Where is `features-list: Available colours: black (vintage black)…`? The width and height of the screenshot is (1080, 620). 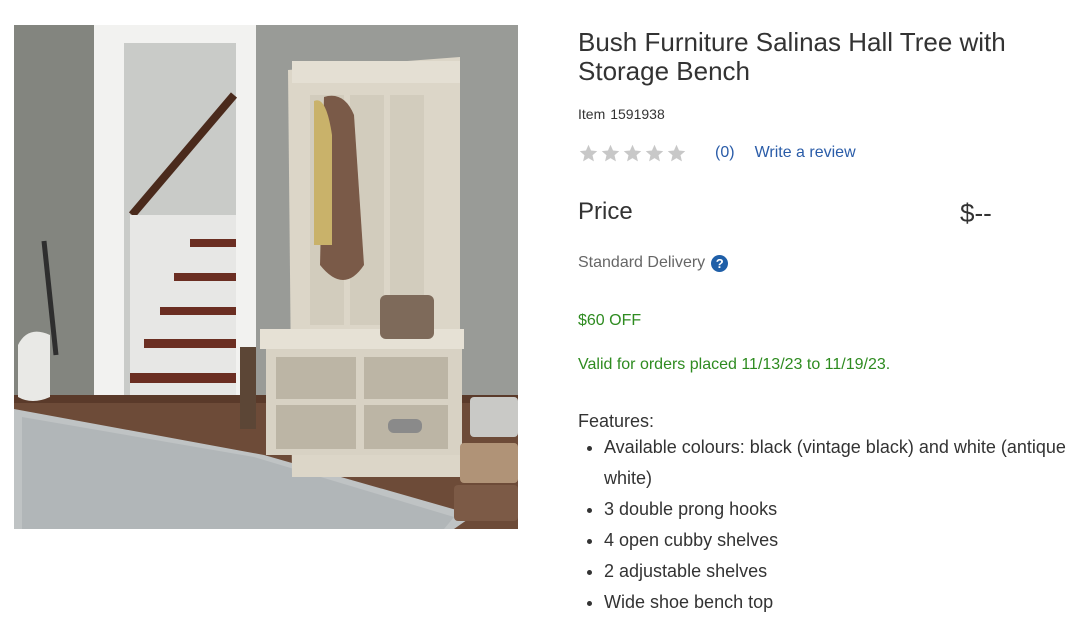 features-list: Available colours: black (vintage black)… is located at coordinates (826, 525).